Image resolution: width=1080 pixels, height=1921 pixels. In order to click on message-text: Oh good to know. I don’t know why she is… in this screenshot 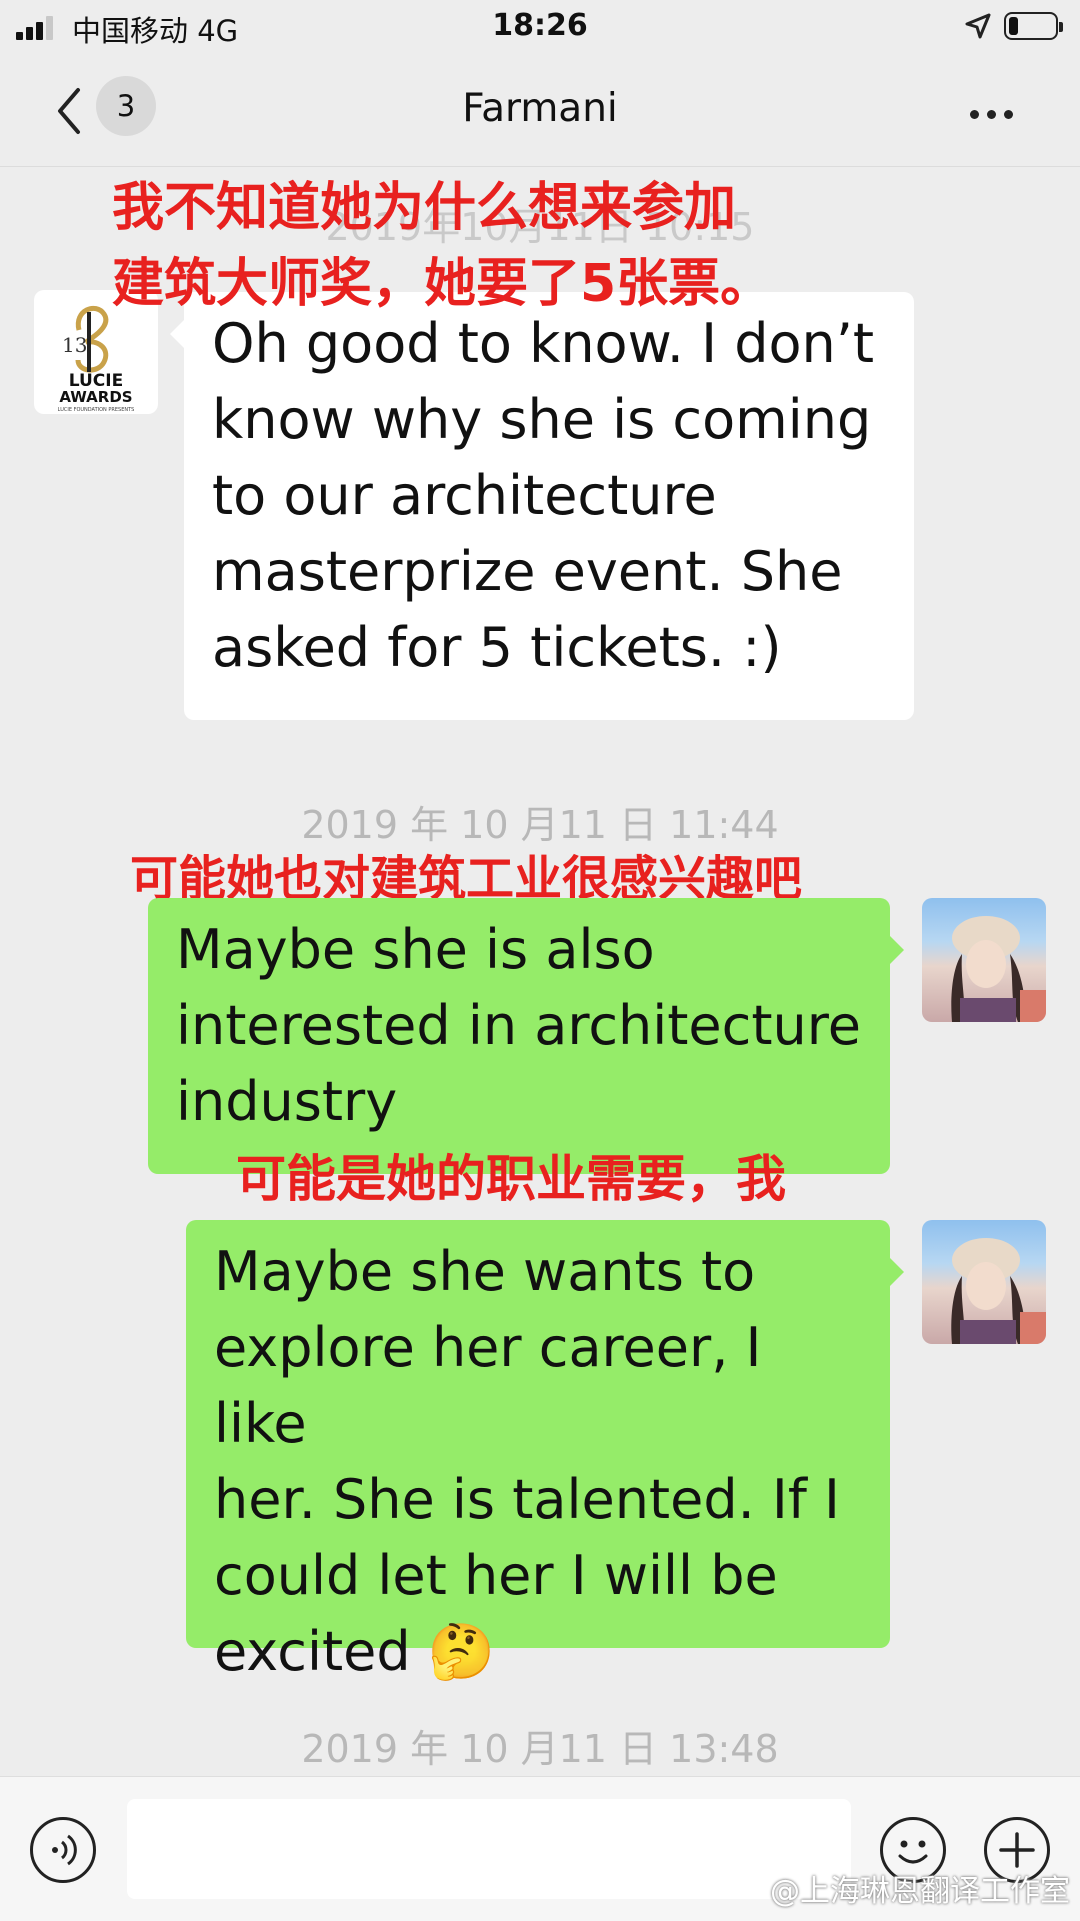, I will do `click(543, 495)`.